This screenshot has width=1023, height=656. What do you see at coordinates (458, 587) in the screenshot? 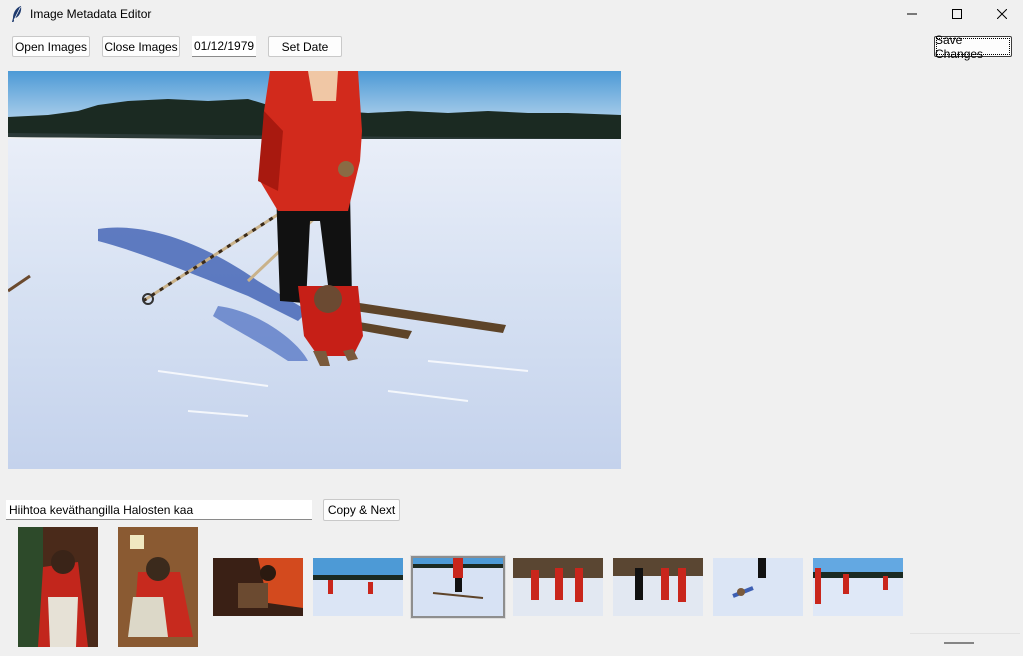
I see `thumbnail-selected` at bounding box center [458, 587].